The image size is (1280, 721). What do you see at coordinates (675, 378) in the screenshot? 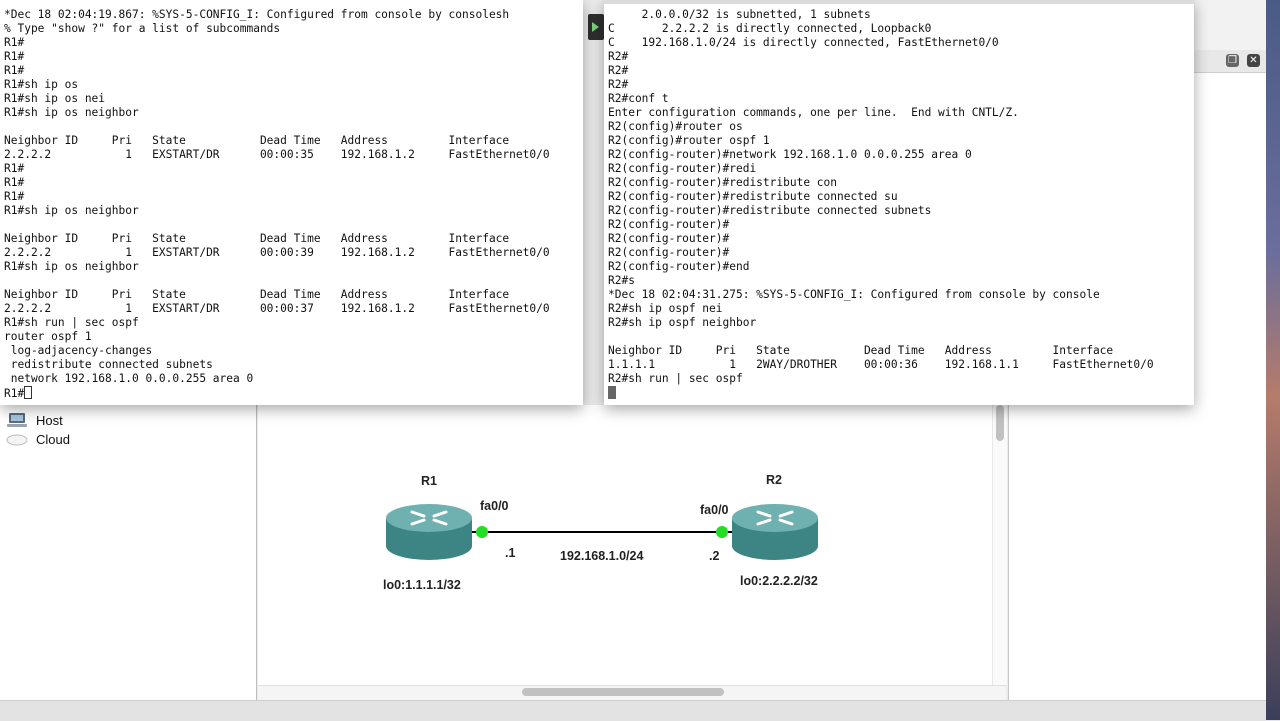
I see `terminal-line: R2#sh run | sec ospf` at bounding box center [675, 378].